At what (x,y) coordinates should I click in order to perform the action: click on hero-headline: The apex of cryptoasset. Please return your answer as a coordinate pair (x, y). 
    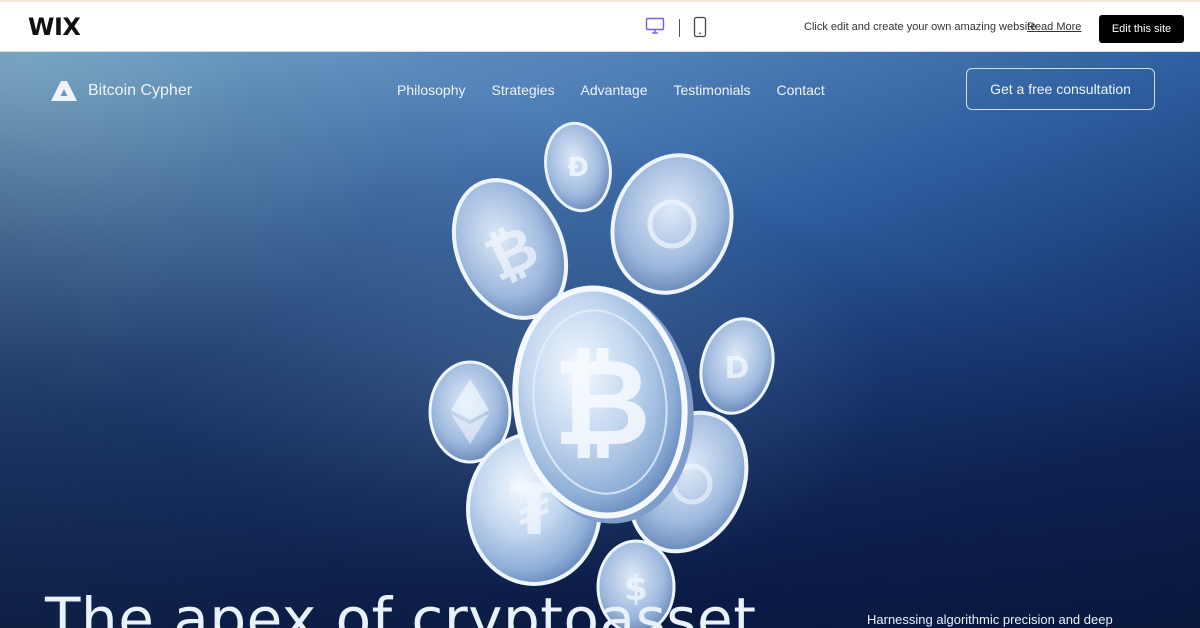
    Looking at the image, I should click on (401, 606).